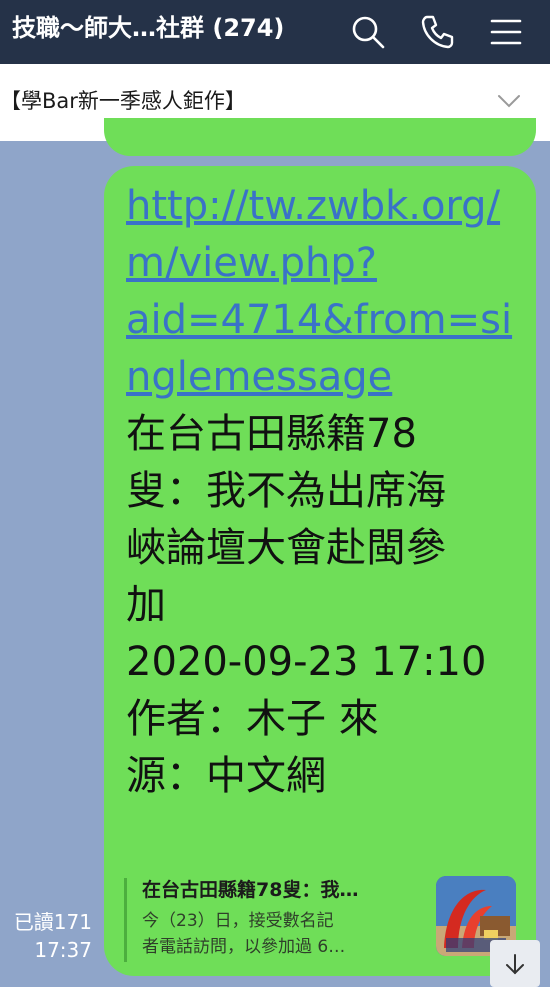  I want to click on chat-header: 技職～師大…社群 (274), so click(275, 32).